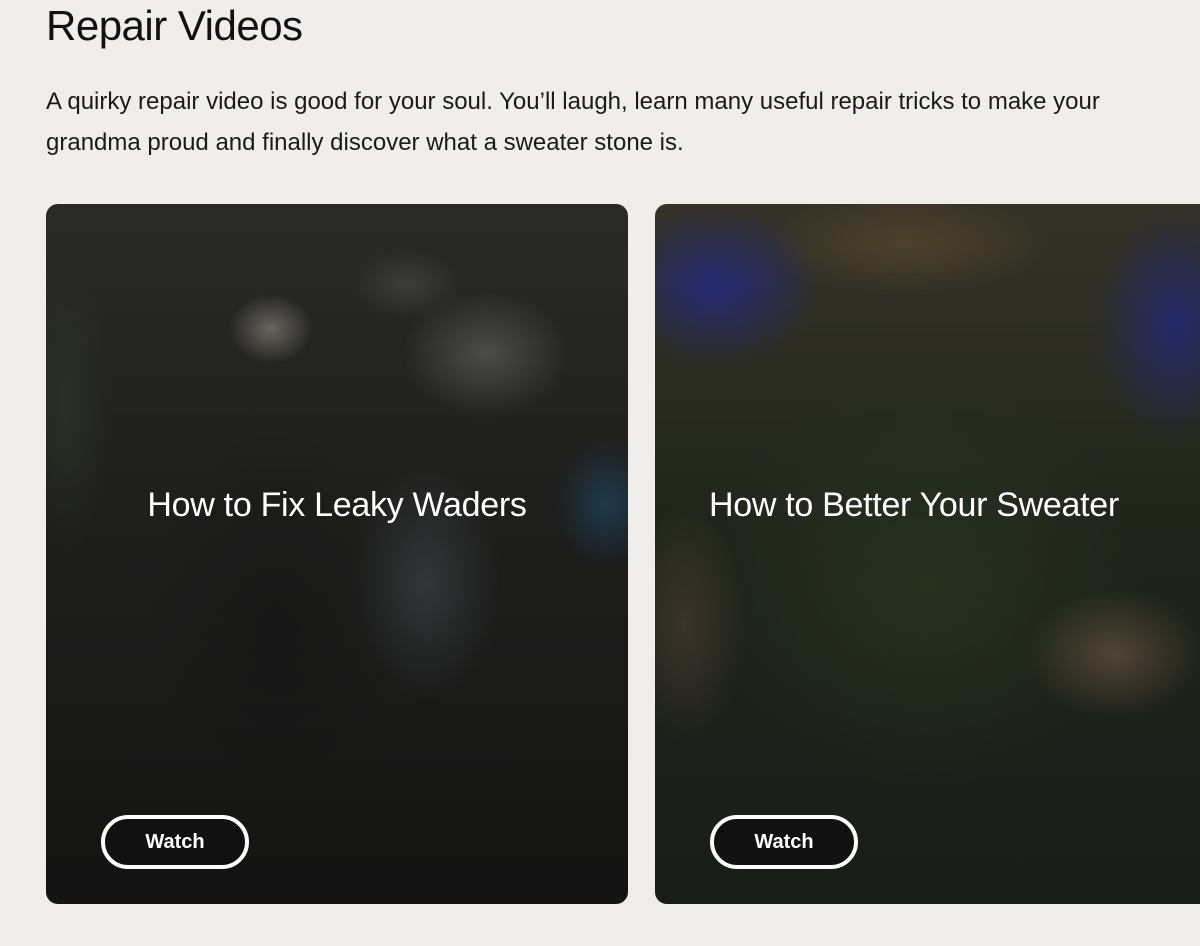 The width and height of the screenshot is (1200, 946). Describe the element at coordinates (174, 25) in the screenshot. I see `section-title: Repair Videos` at that location.